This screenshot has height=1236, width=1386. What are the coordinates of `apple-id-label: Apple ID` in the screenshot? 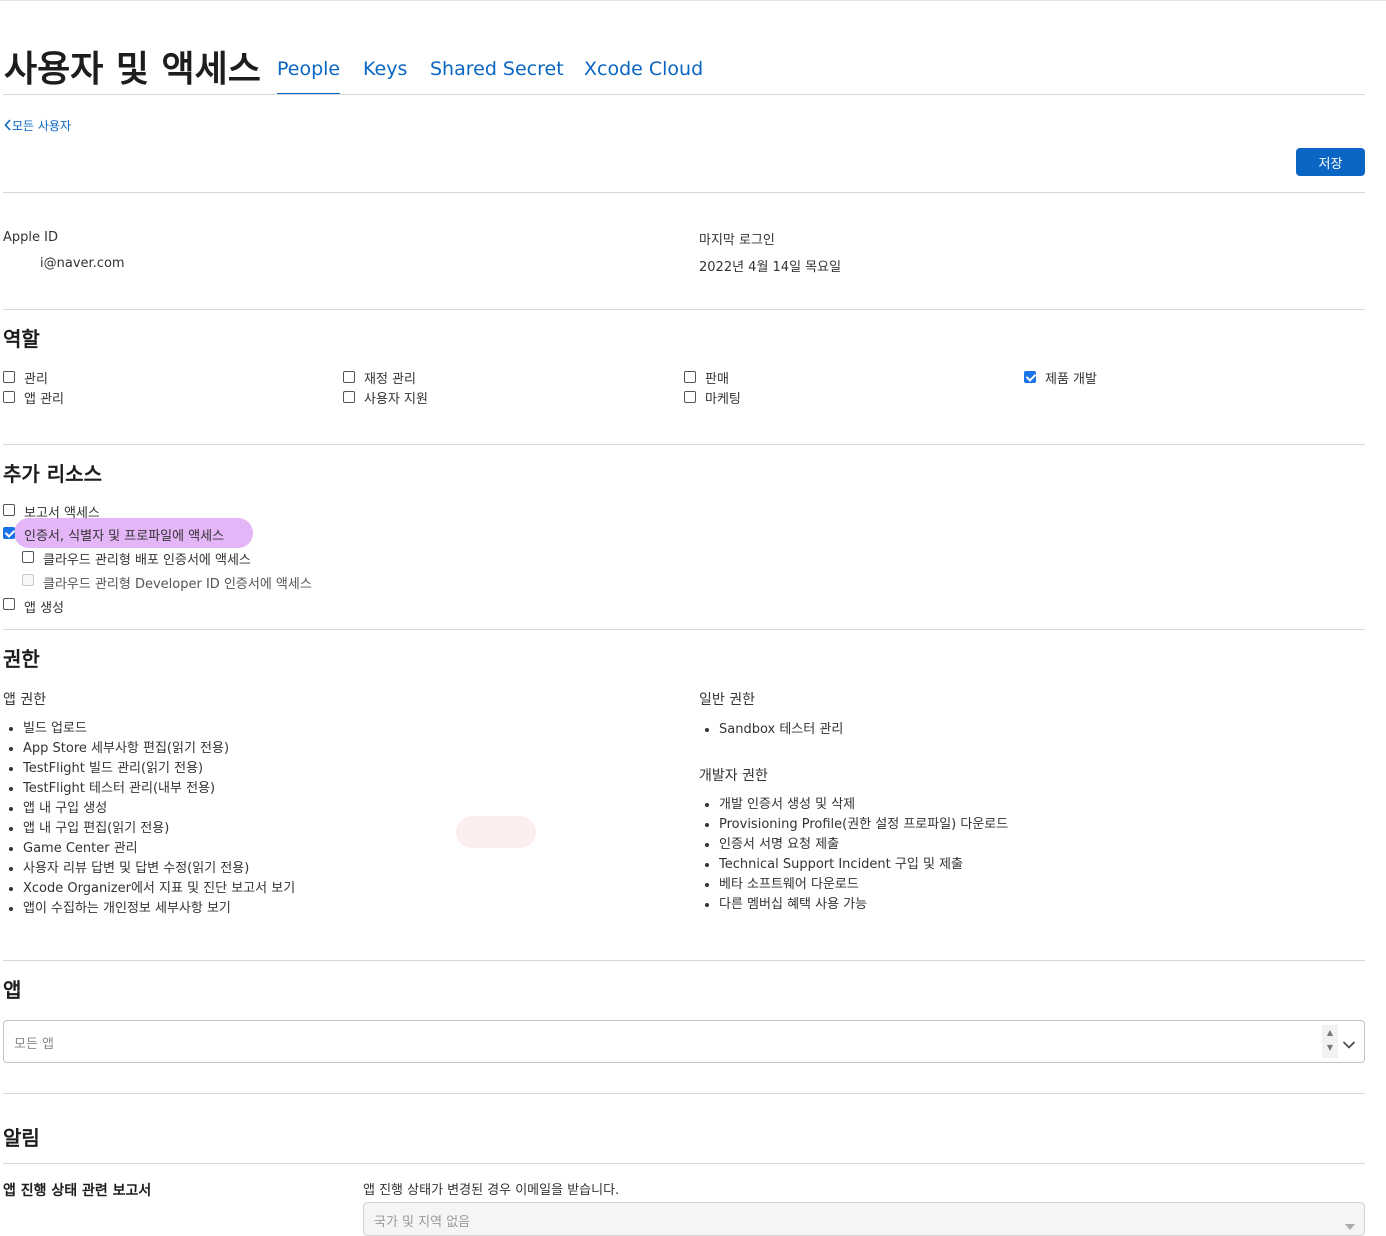 It's located at (30, 237).